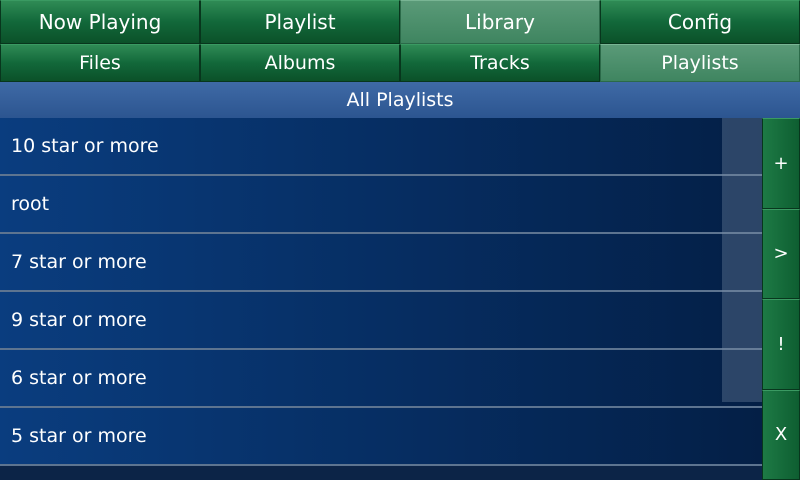  I want to click on list-item-label: root, so click(30, 204).